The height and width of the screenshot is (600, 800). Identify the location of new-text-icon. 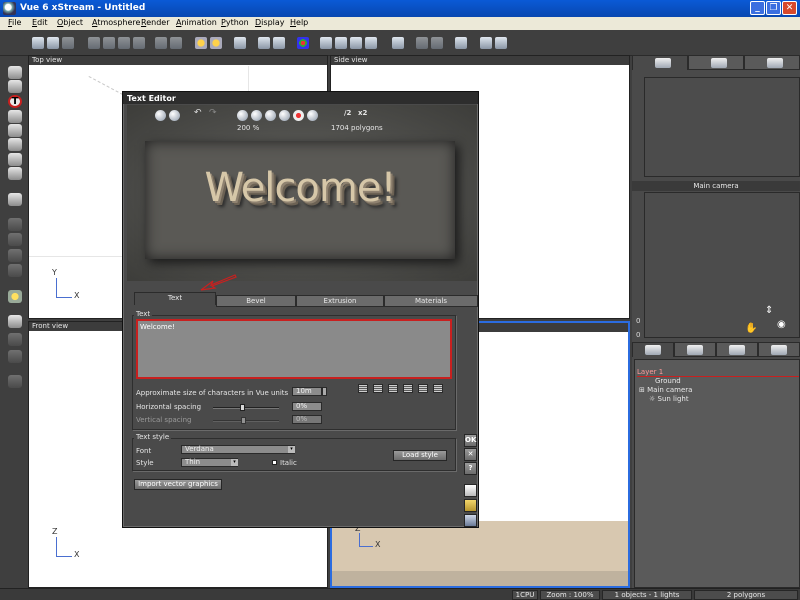
(470, 490).